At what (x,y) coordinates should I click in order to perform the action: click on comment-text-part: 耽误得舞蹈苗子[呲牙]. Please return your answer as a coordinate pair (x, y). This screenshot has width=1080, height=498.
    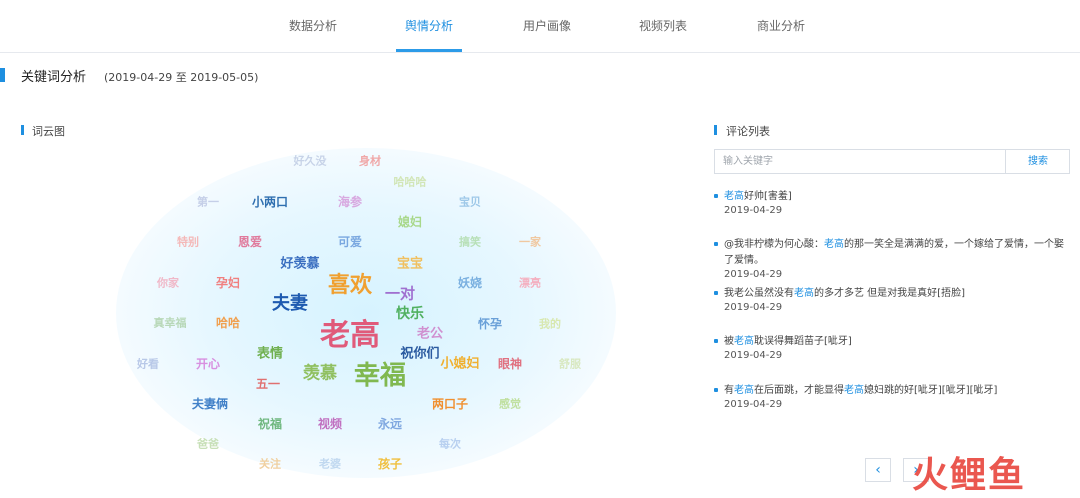
    Looking at the image, I should click on (803, 341).